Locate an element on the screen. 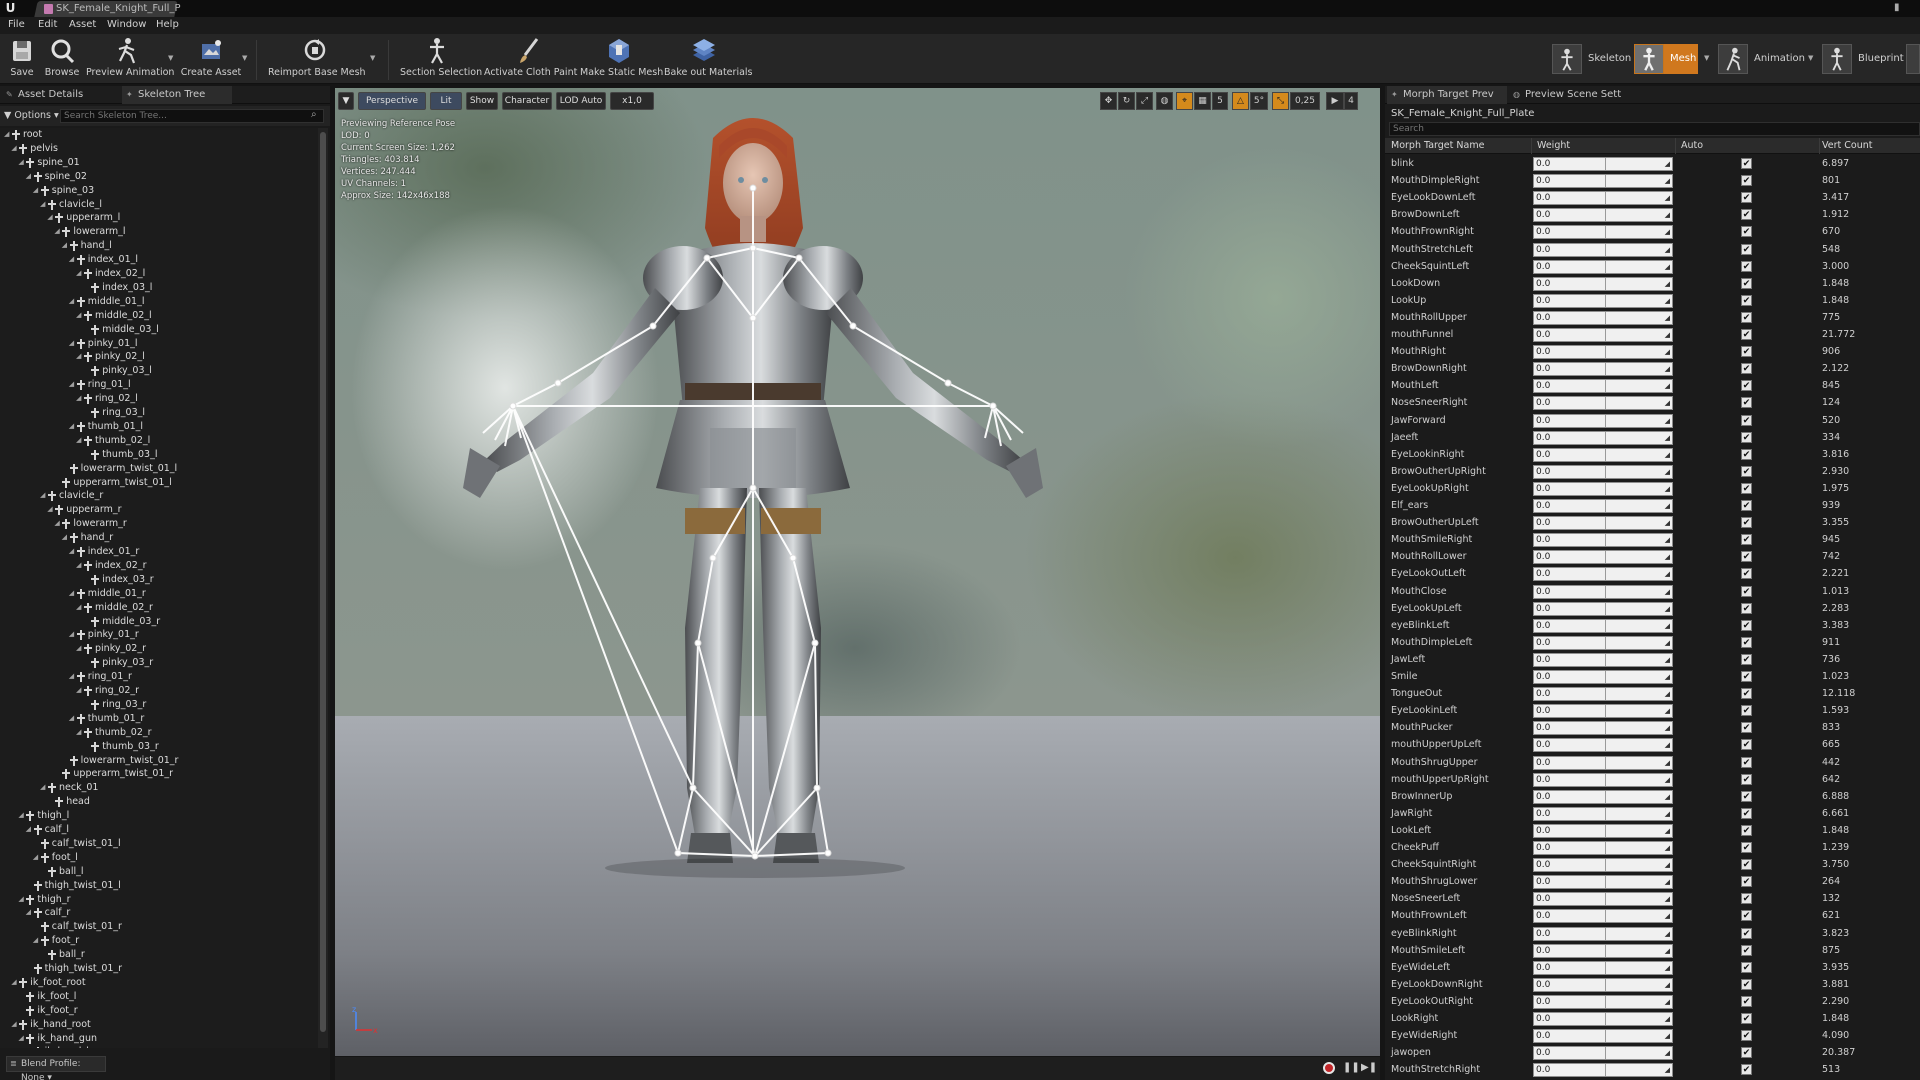  bone-row: ◢ spine_03 is located at coordinates (159, 191).